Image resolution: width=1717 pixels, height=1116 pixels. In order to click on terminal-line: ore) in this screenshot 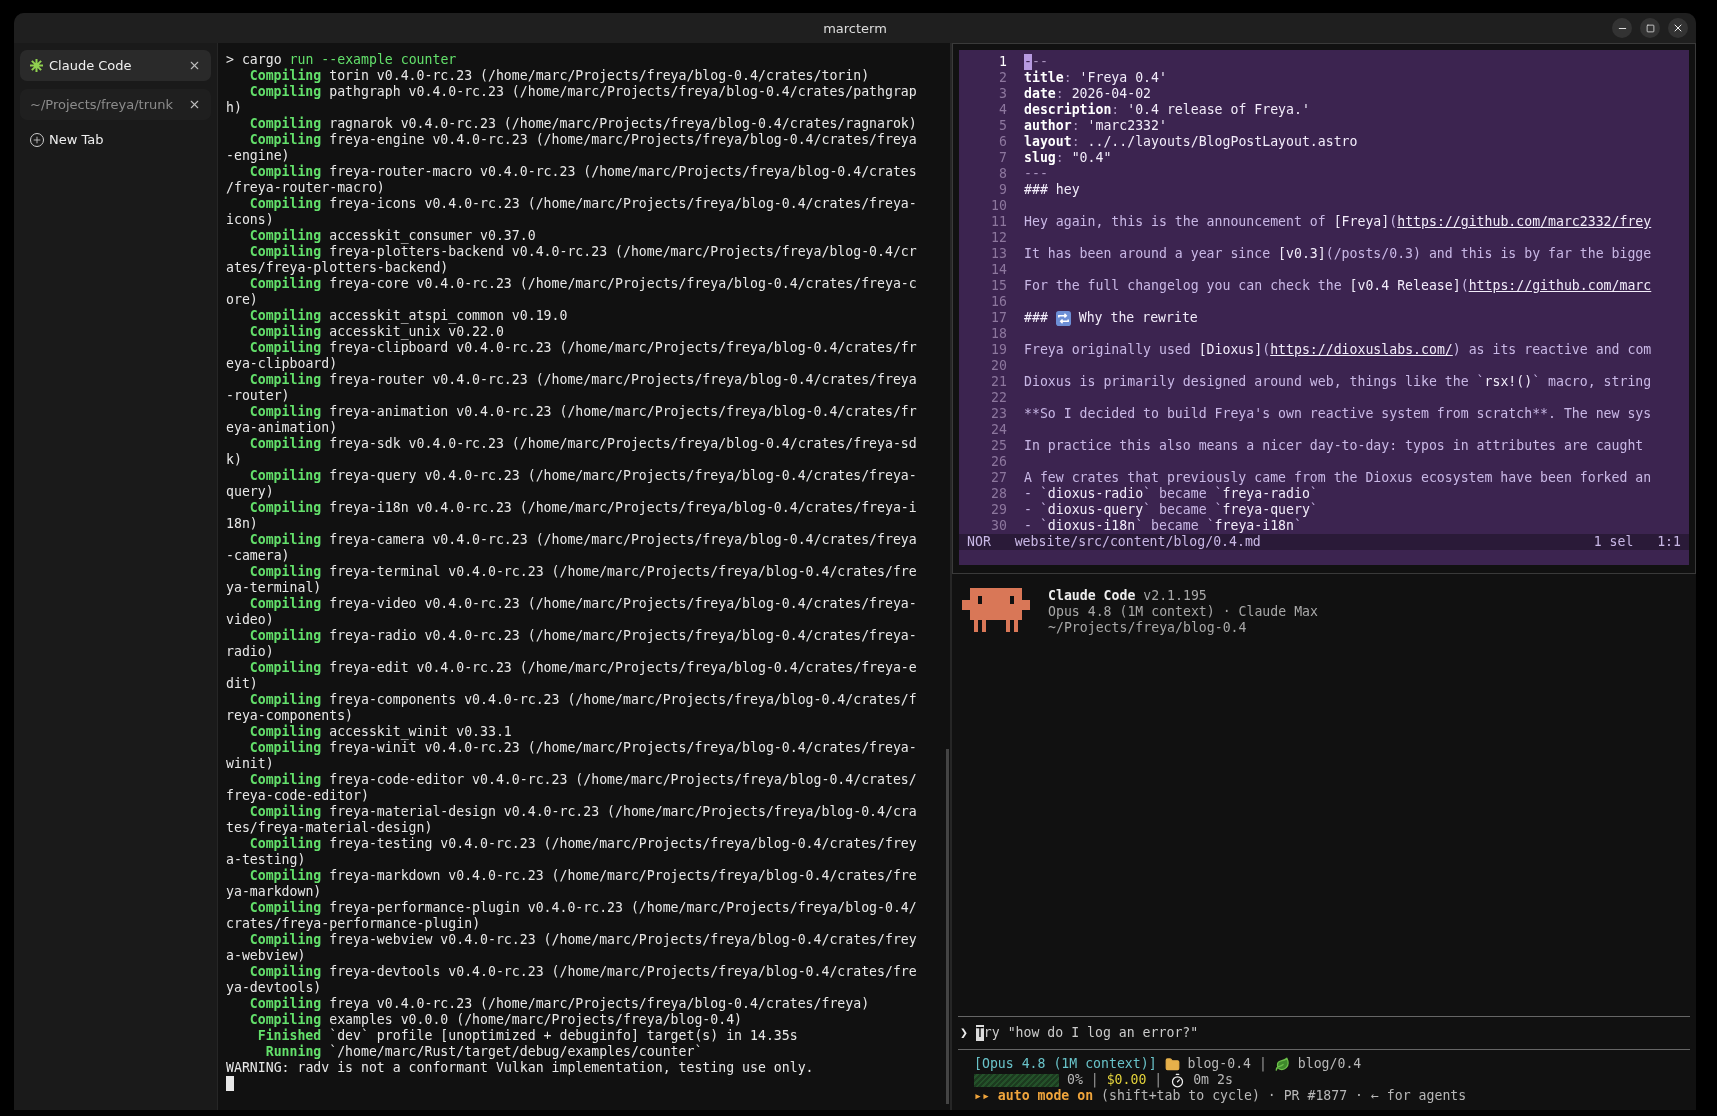, I will do `click(242, 300)`.